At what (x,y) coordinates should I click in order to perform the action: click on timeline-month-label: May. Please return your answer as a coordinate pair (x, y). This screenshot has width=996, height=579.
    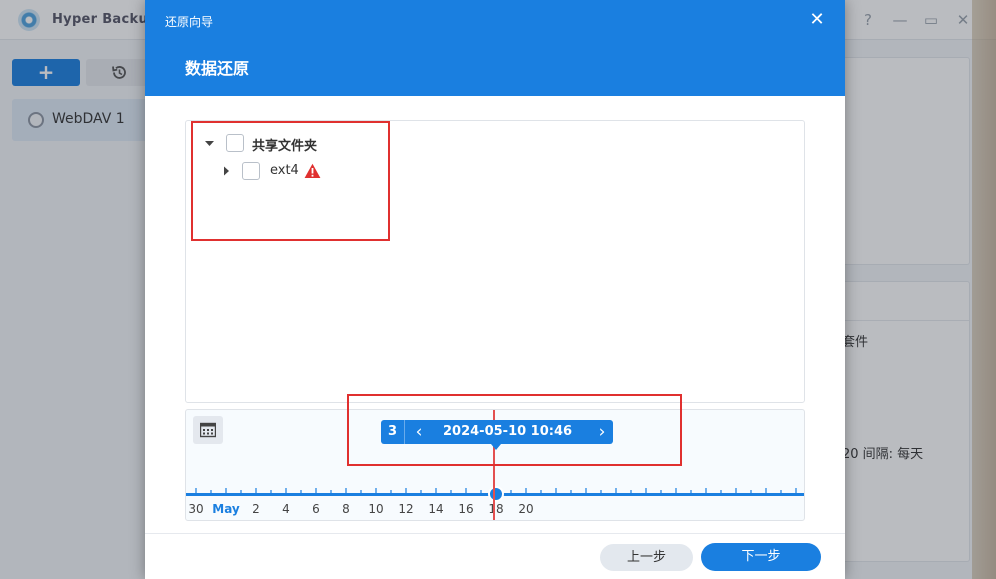
    Looking at the image, I should click on (226, 509).